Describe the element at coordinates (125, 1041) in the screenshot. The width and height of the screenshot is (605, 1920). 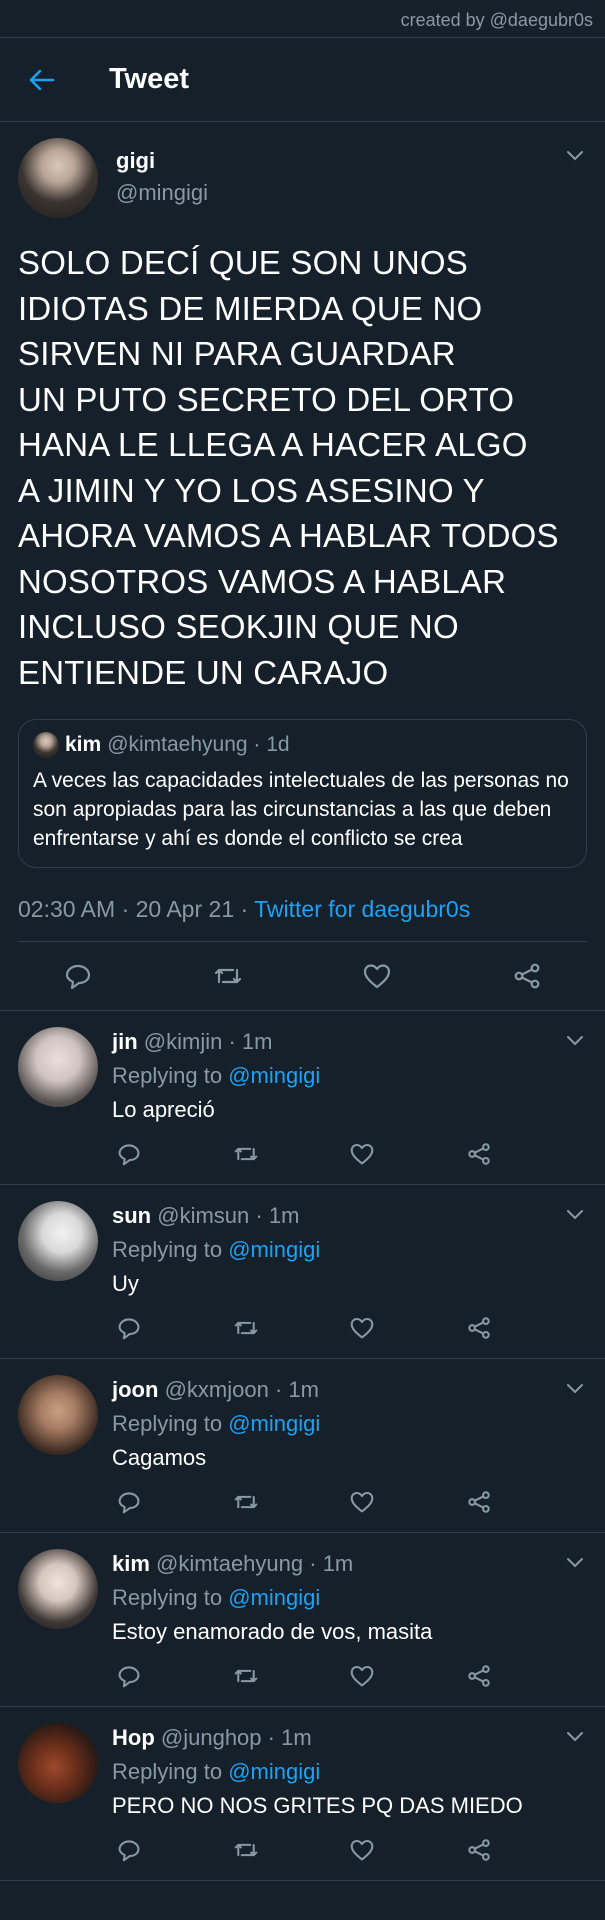
I see `reply-display-name: jin` at that location.